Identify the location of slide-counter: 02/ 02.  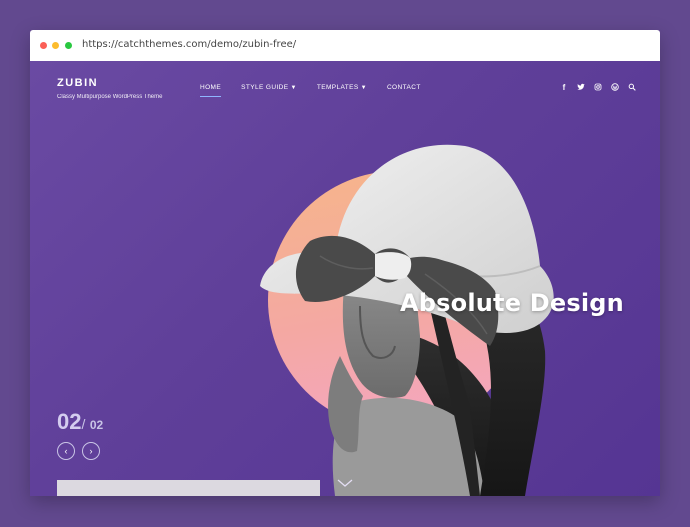
(80, 422).